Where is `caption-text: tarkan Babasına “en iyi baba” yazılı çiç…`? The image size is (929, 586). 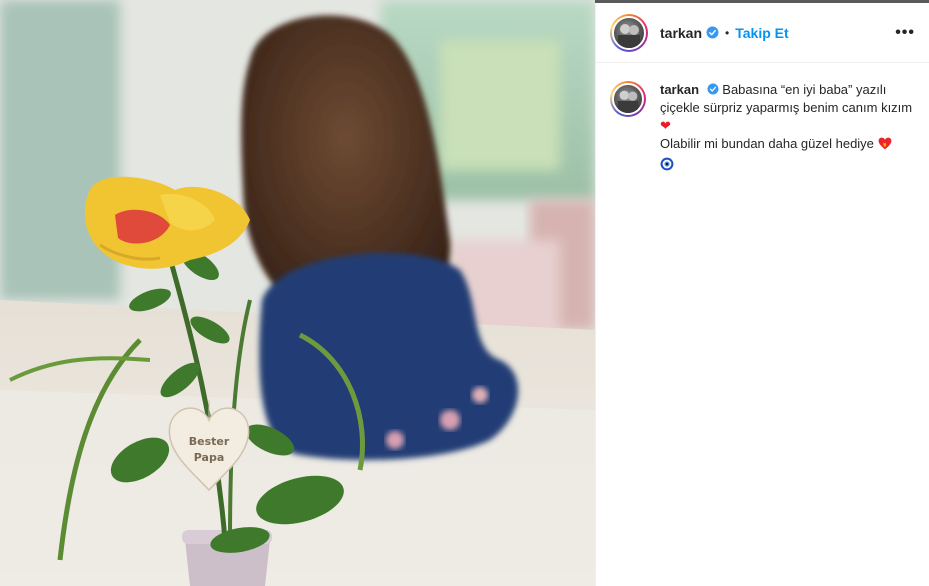
caption-text: tarkan Babasına “en iyi baba” yazılı çiç… is located at coordinates (787, 128).